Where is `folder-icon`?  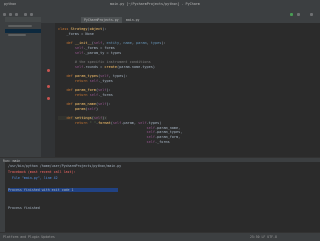
folder-icon is located at coordinates (4, 14).